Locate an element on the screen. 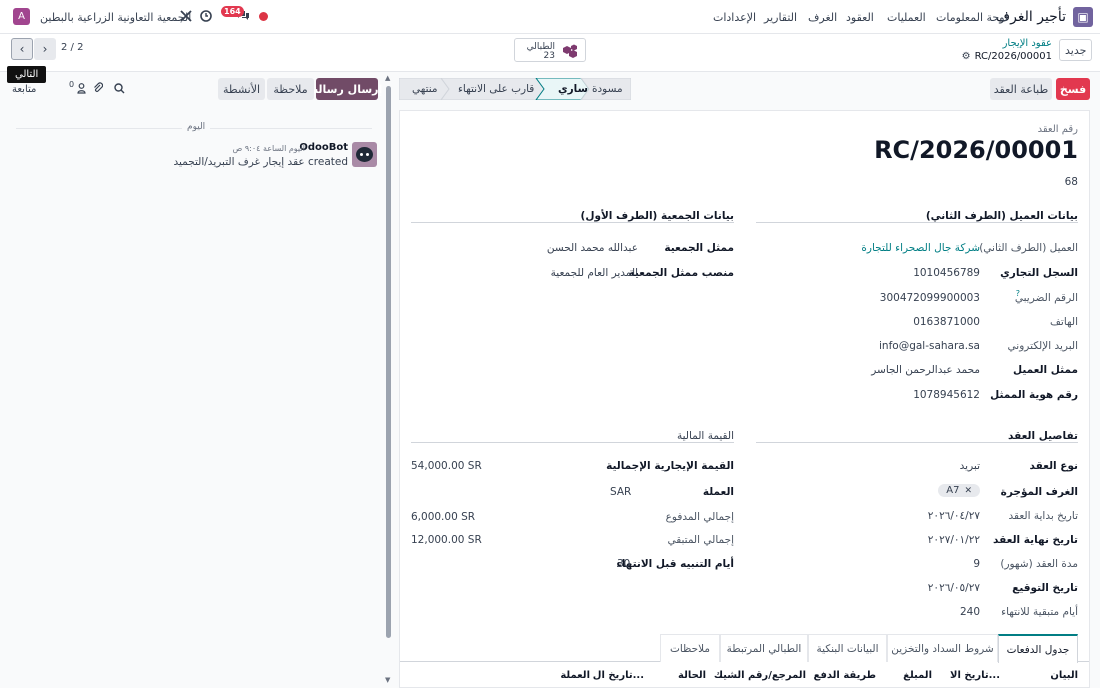 Image resolution: width=1100 pixels, height=688 pixels. contract-details-divider is located at coordinates (917, 442).